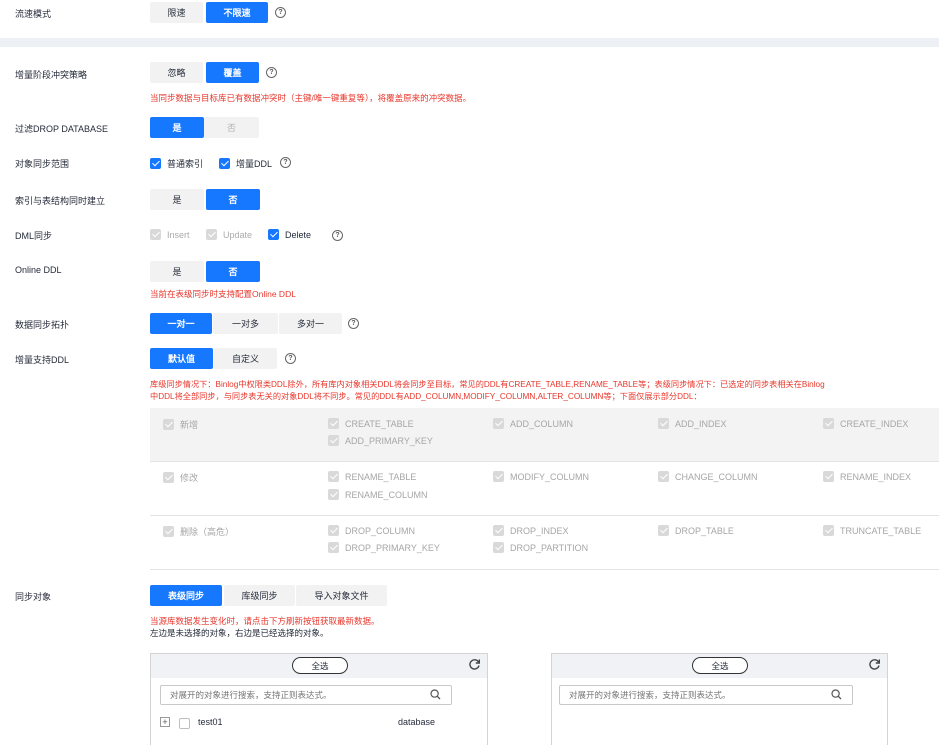 The width and height of the screenshot is (939, 745). I want to click on left-search-input, so click(306, 695).